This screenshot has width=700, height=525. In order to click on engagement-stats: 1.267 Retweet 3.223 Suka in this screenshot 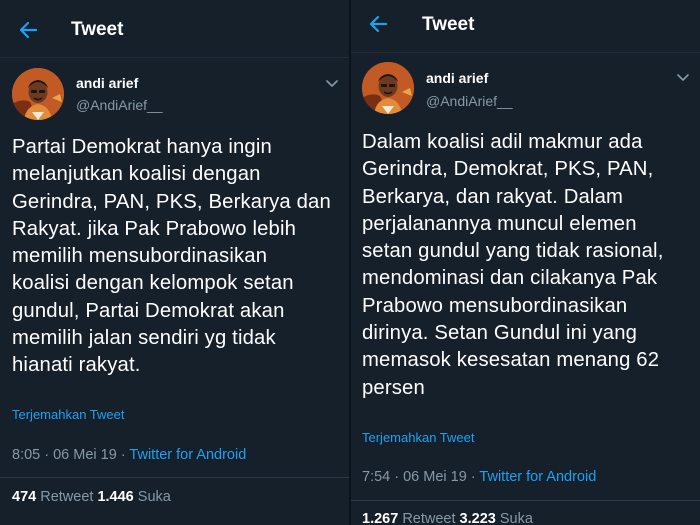, I will do `click(447, 518)`.